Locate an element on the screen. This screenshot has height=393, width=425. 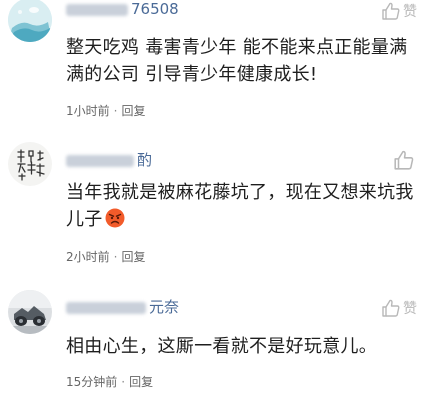
comment-meta: 1小时前 · 回复 is located at coordinates (105, 110).